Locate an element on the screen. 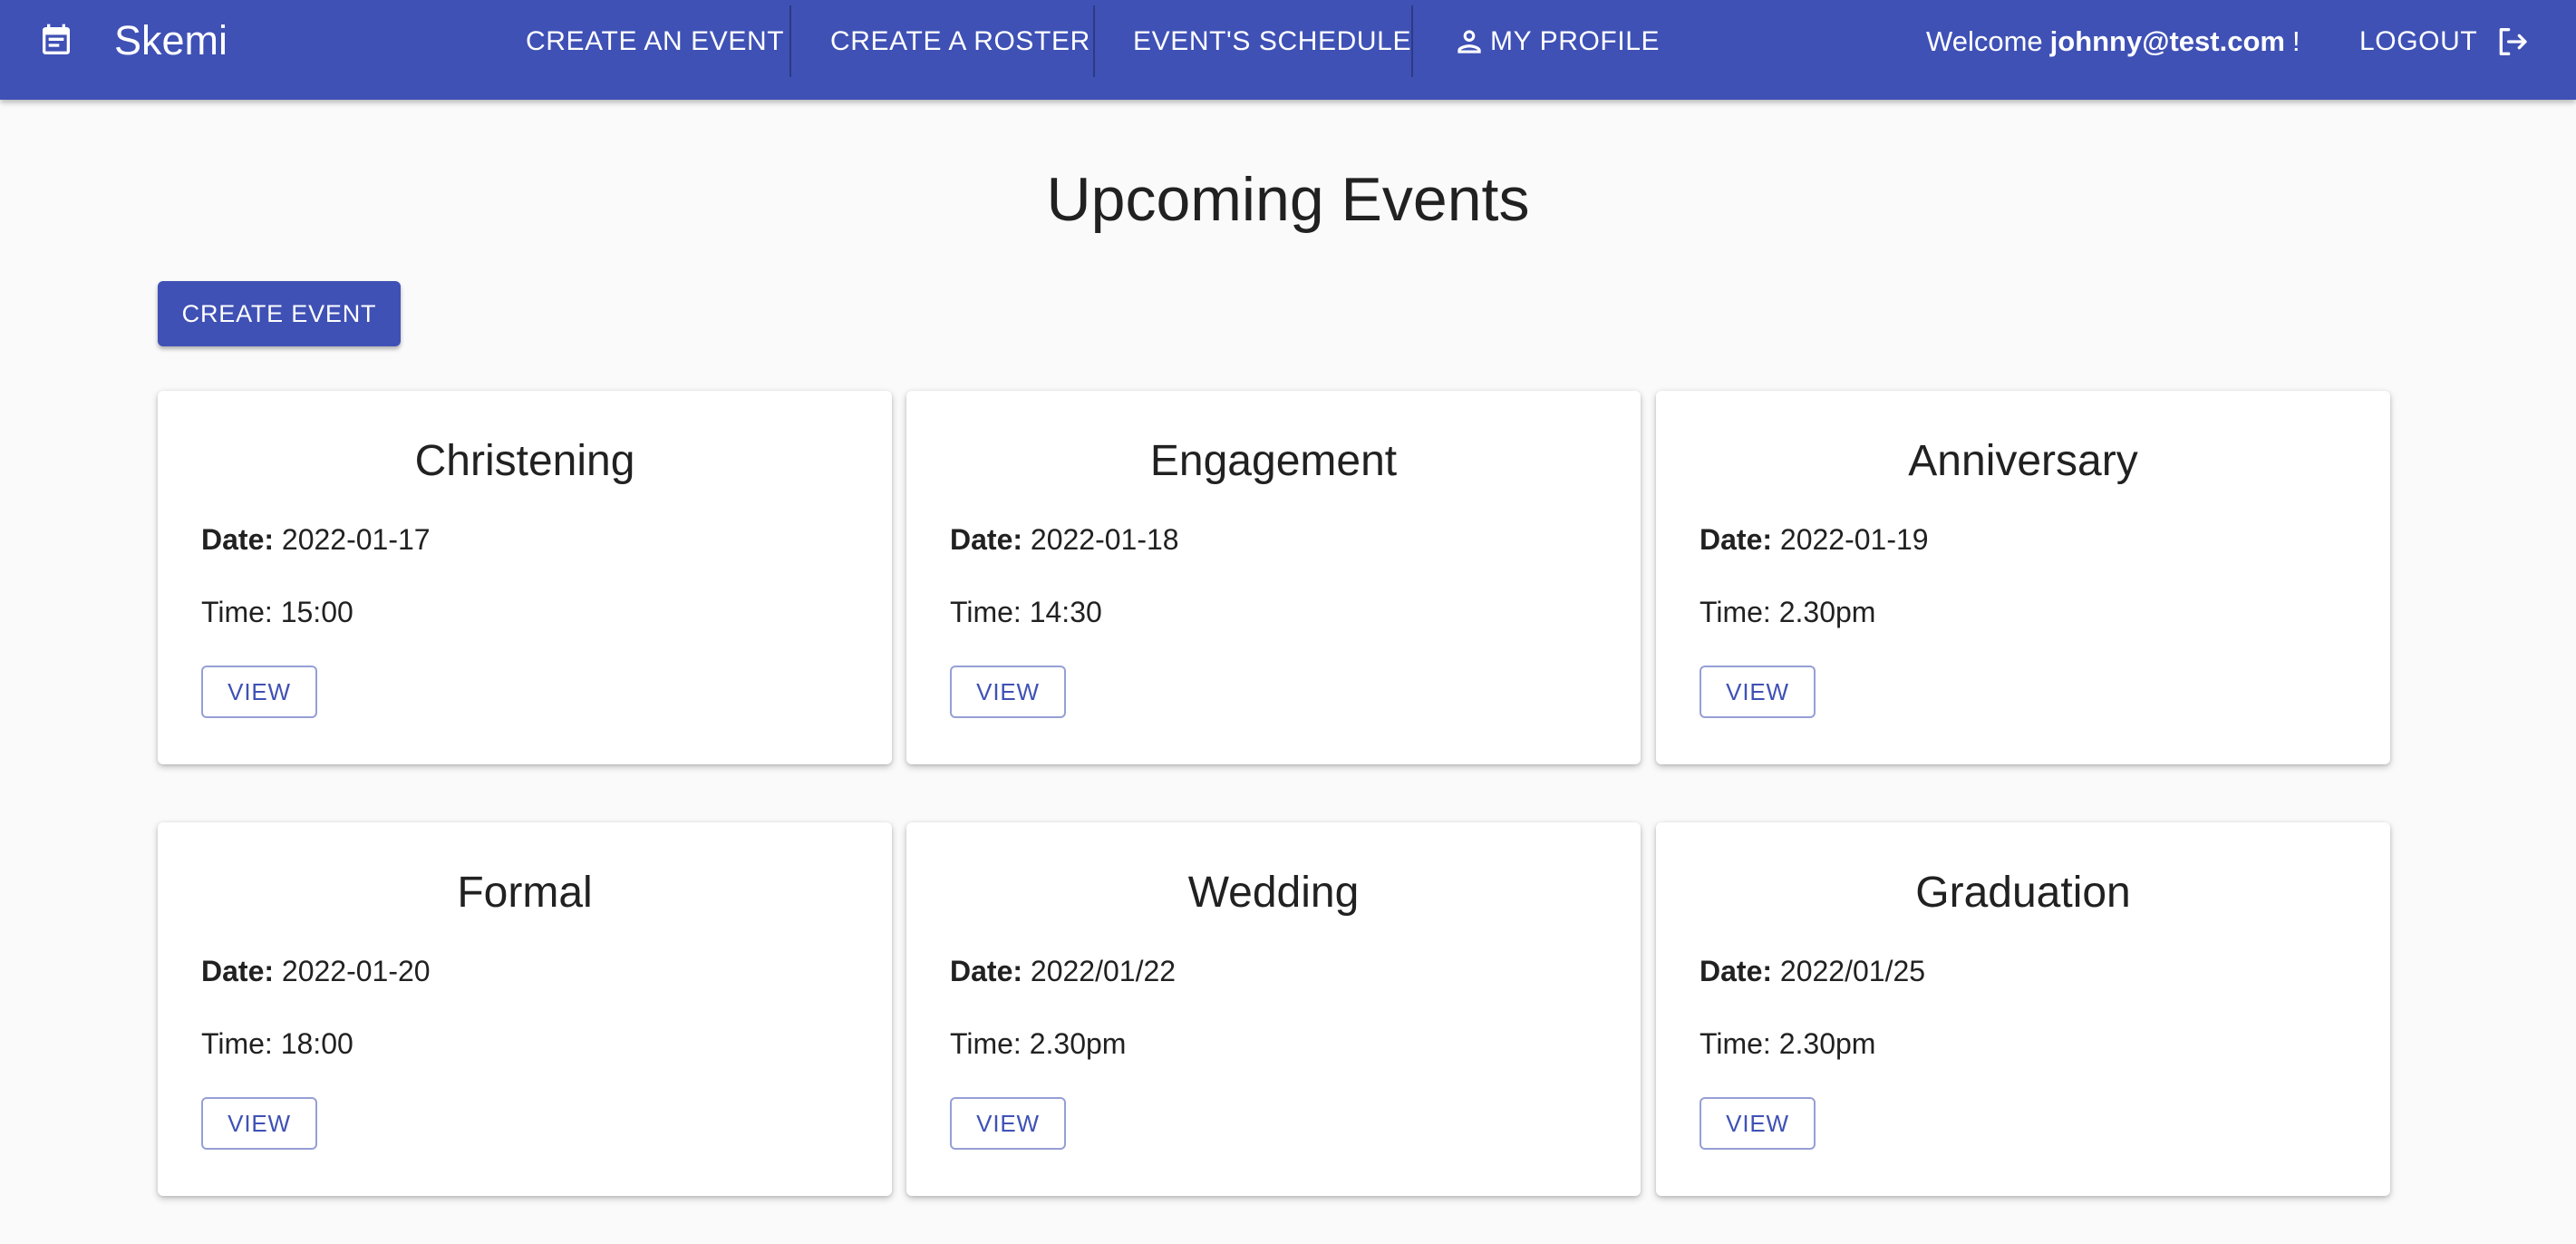  event-time: Time: 18:00 is located at coordinates (277, 1043).